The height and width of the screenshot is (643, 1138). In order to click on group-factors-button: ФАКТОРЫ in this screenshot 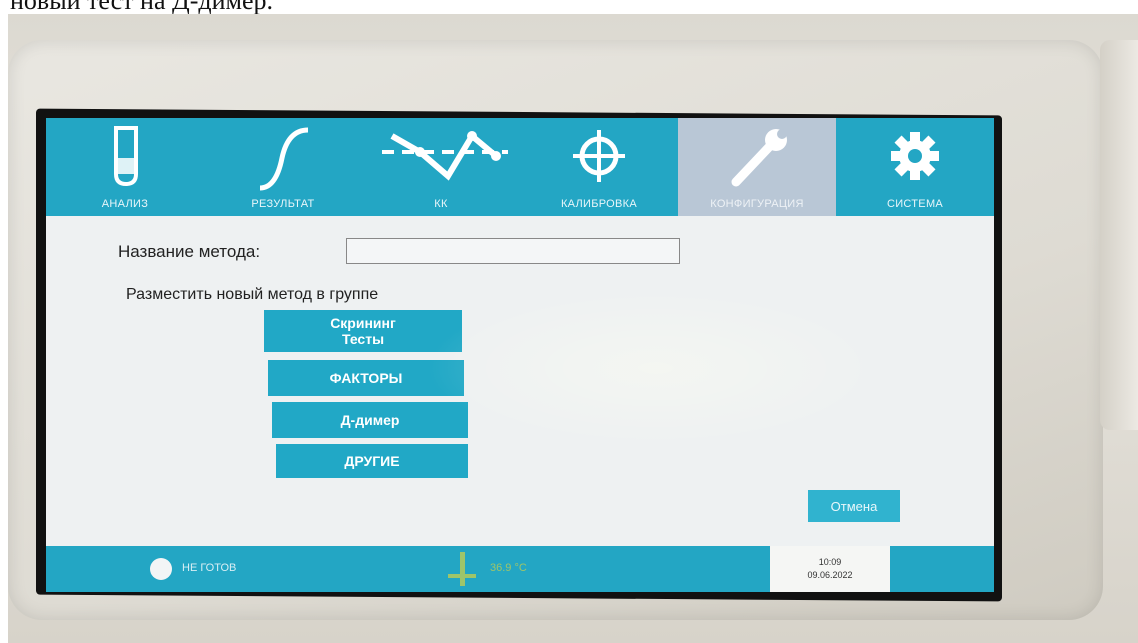, I will do `click(366, 378)`.